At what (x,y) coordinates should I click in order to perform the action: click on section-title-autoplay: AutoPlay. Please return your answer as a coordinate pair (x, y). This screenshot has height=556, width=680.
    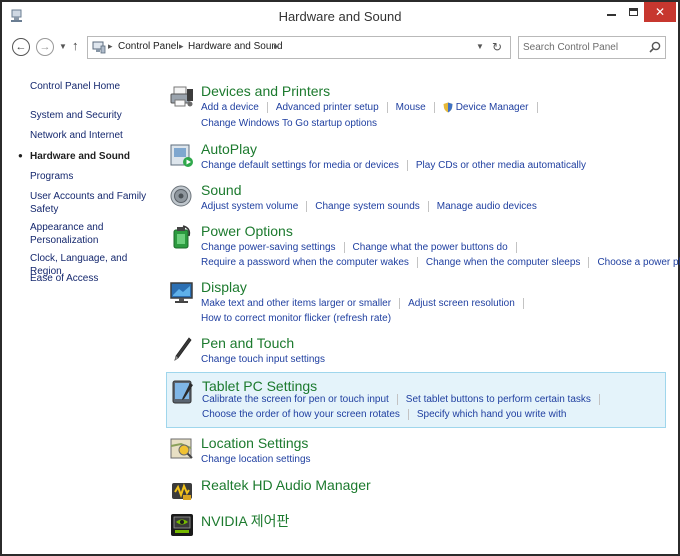
    Looking at the image, I should click on (229, 149).